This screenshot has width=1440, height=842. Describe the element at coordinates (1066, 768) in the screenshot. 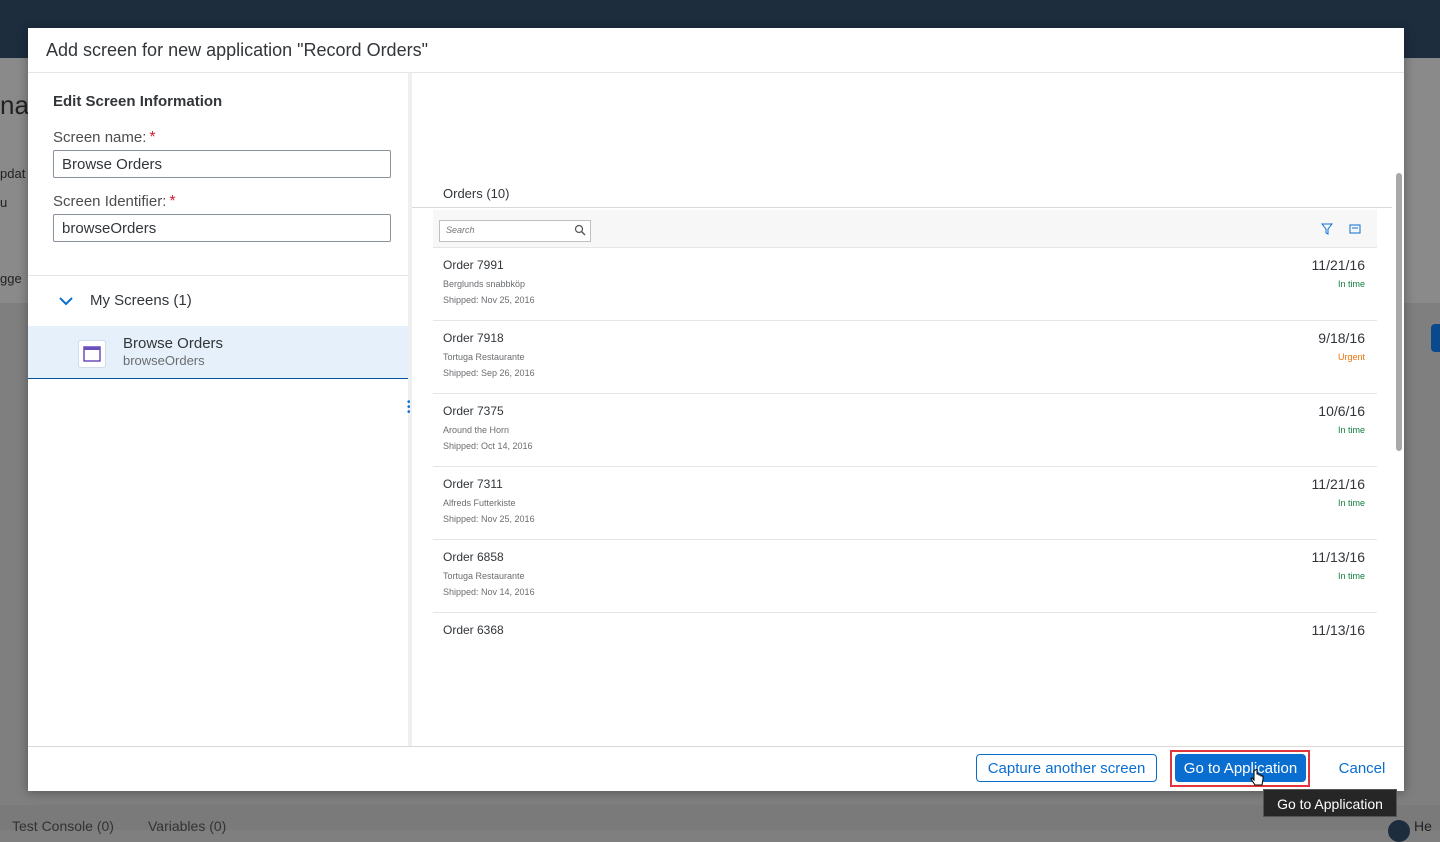

I see `capture-another-screen-button: Capture another screen` at that location.